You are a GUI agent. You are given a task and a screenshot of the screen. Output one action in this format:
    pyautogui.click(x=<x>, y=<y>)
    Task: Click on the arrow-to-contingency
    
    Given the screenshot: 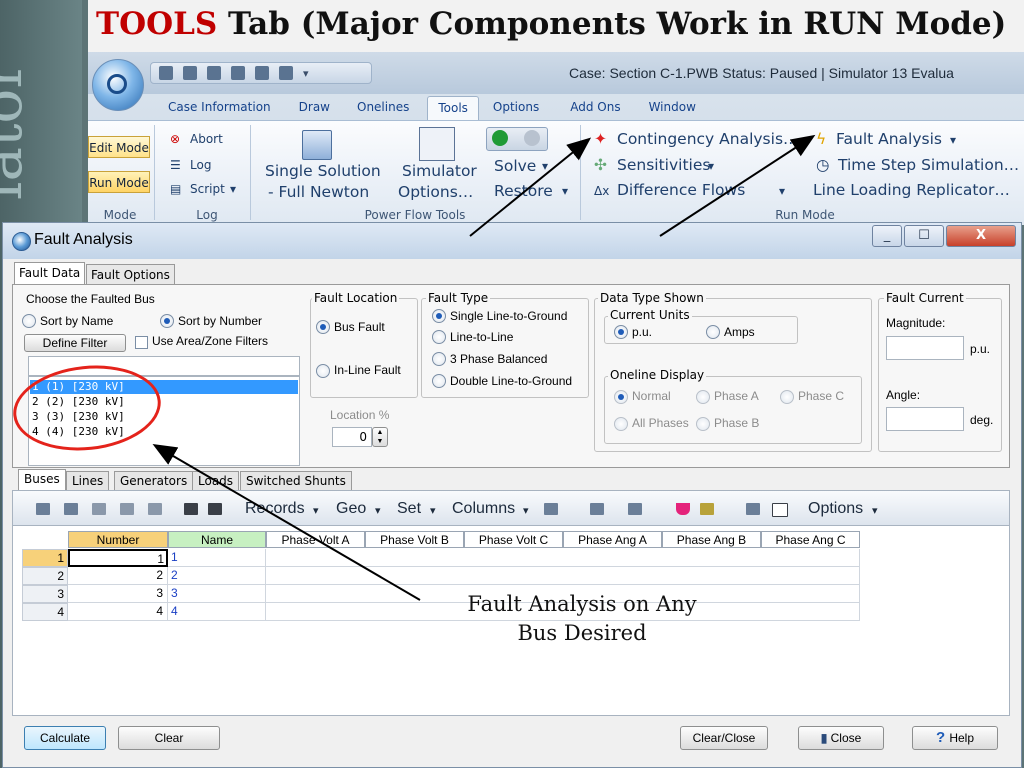 What is the action you would take?
    pyautogui.click(x=530, y=187)
    